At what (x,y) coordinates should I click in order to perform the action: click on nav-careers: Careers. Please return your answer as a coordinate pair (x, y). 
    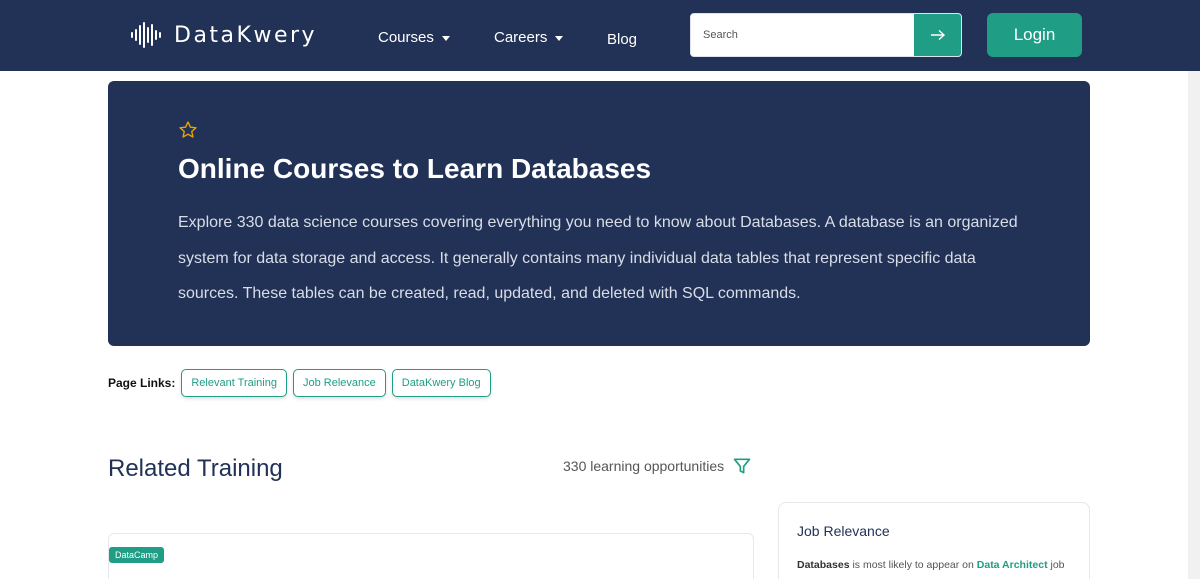
    Looking at the image, I should click on (529, 37).